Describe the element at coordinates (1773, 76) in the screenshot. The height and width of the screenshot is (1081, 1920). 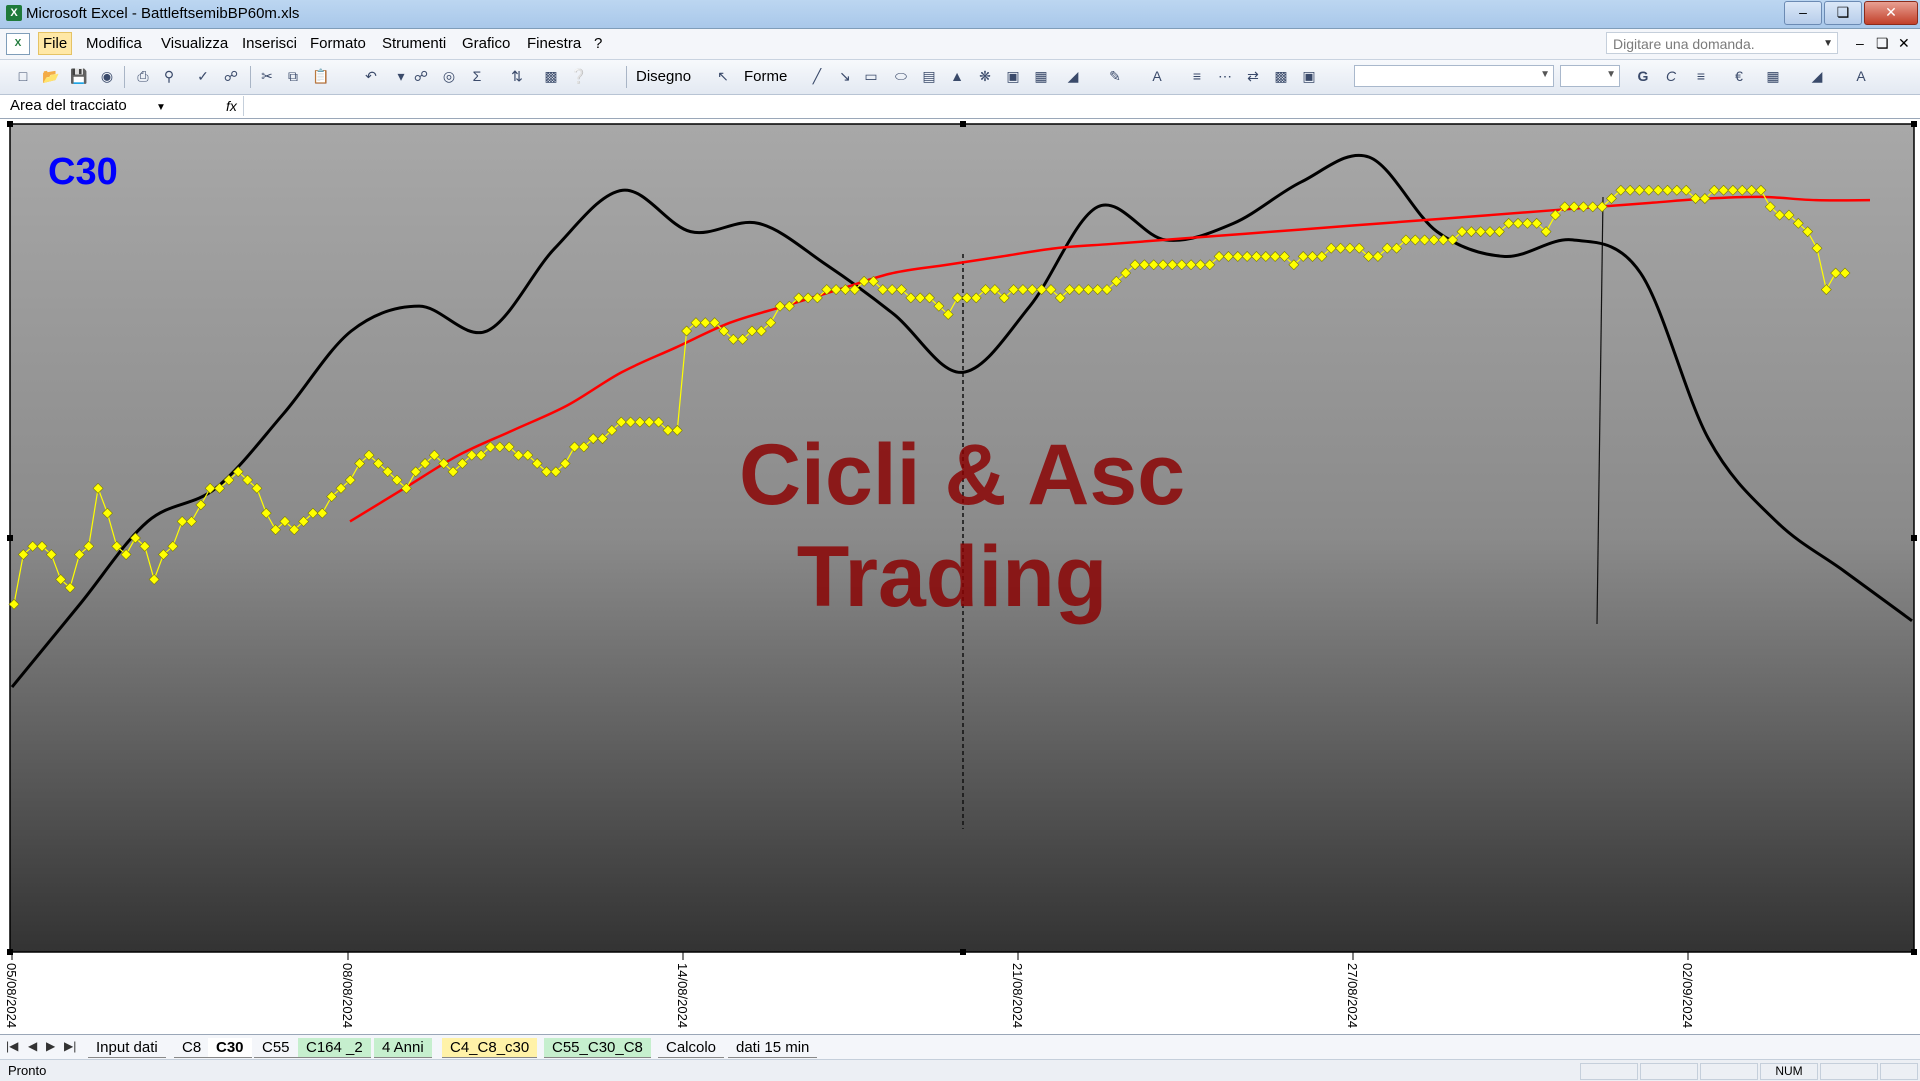
I see `borders-icon: ▦` at that location.